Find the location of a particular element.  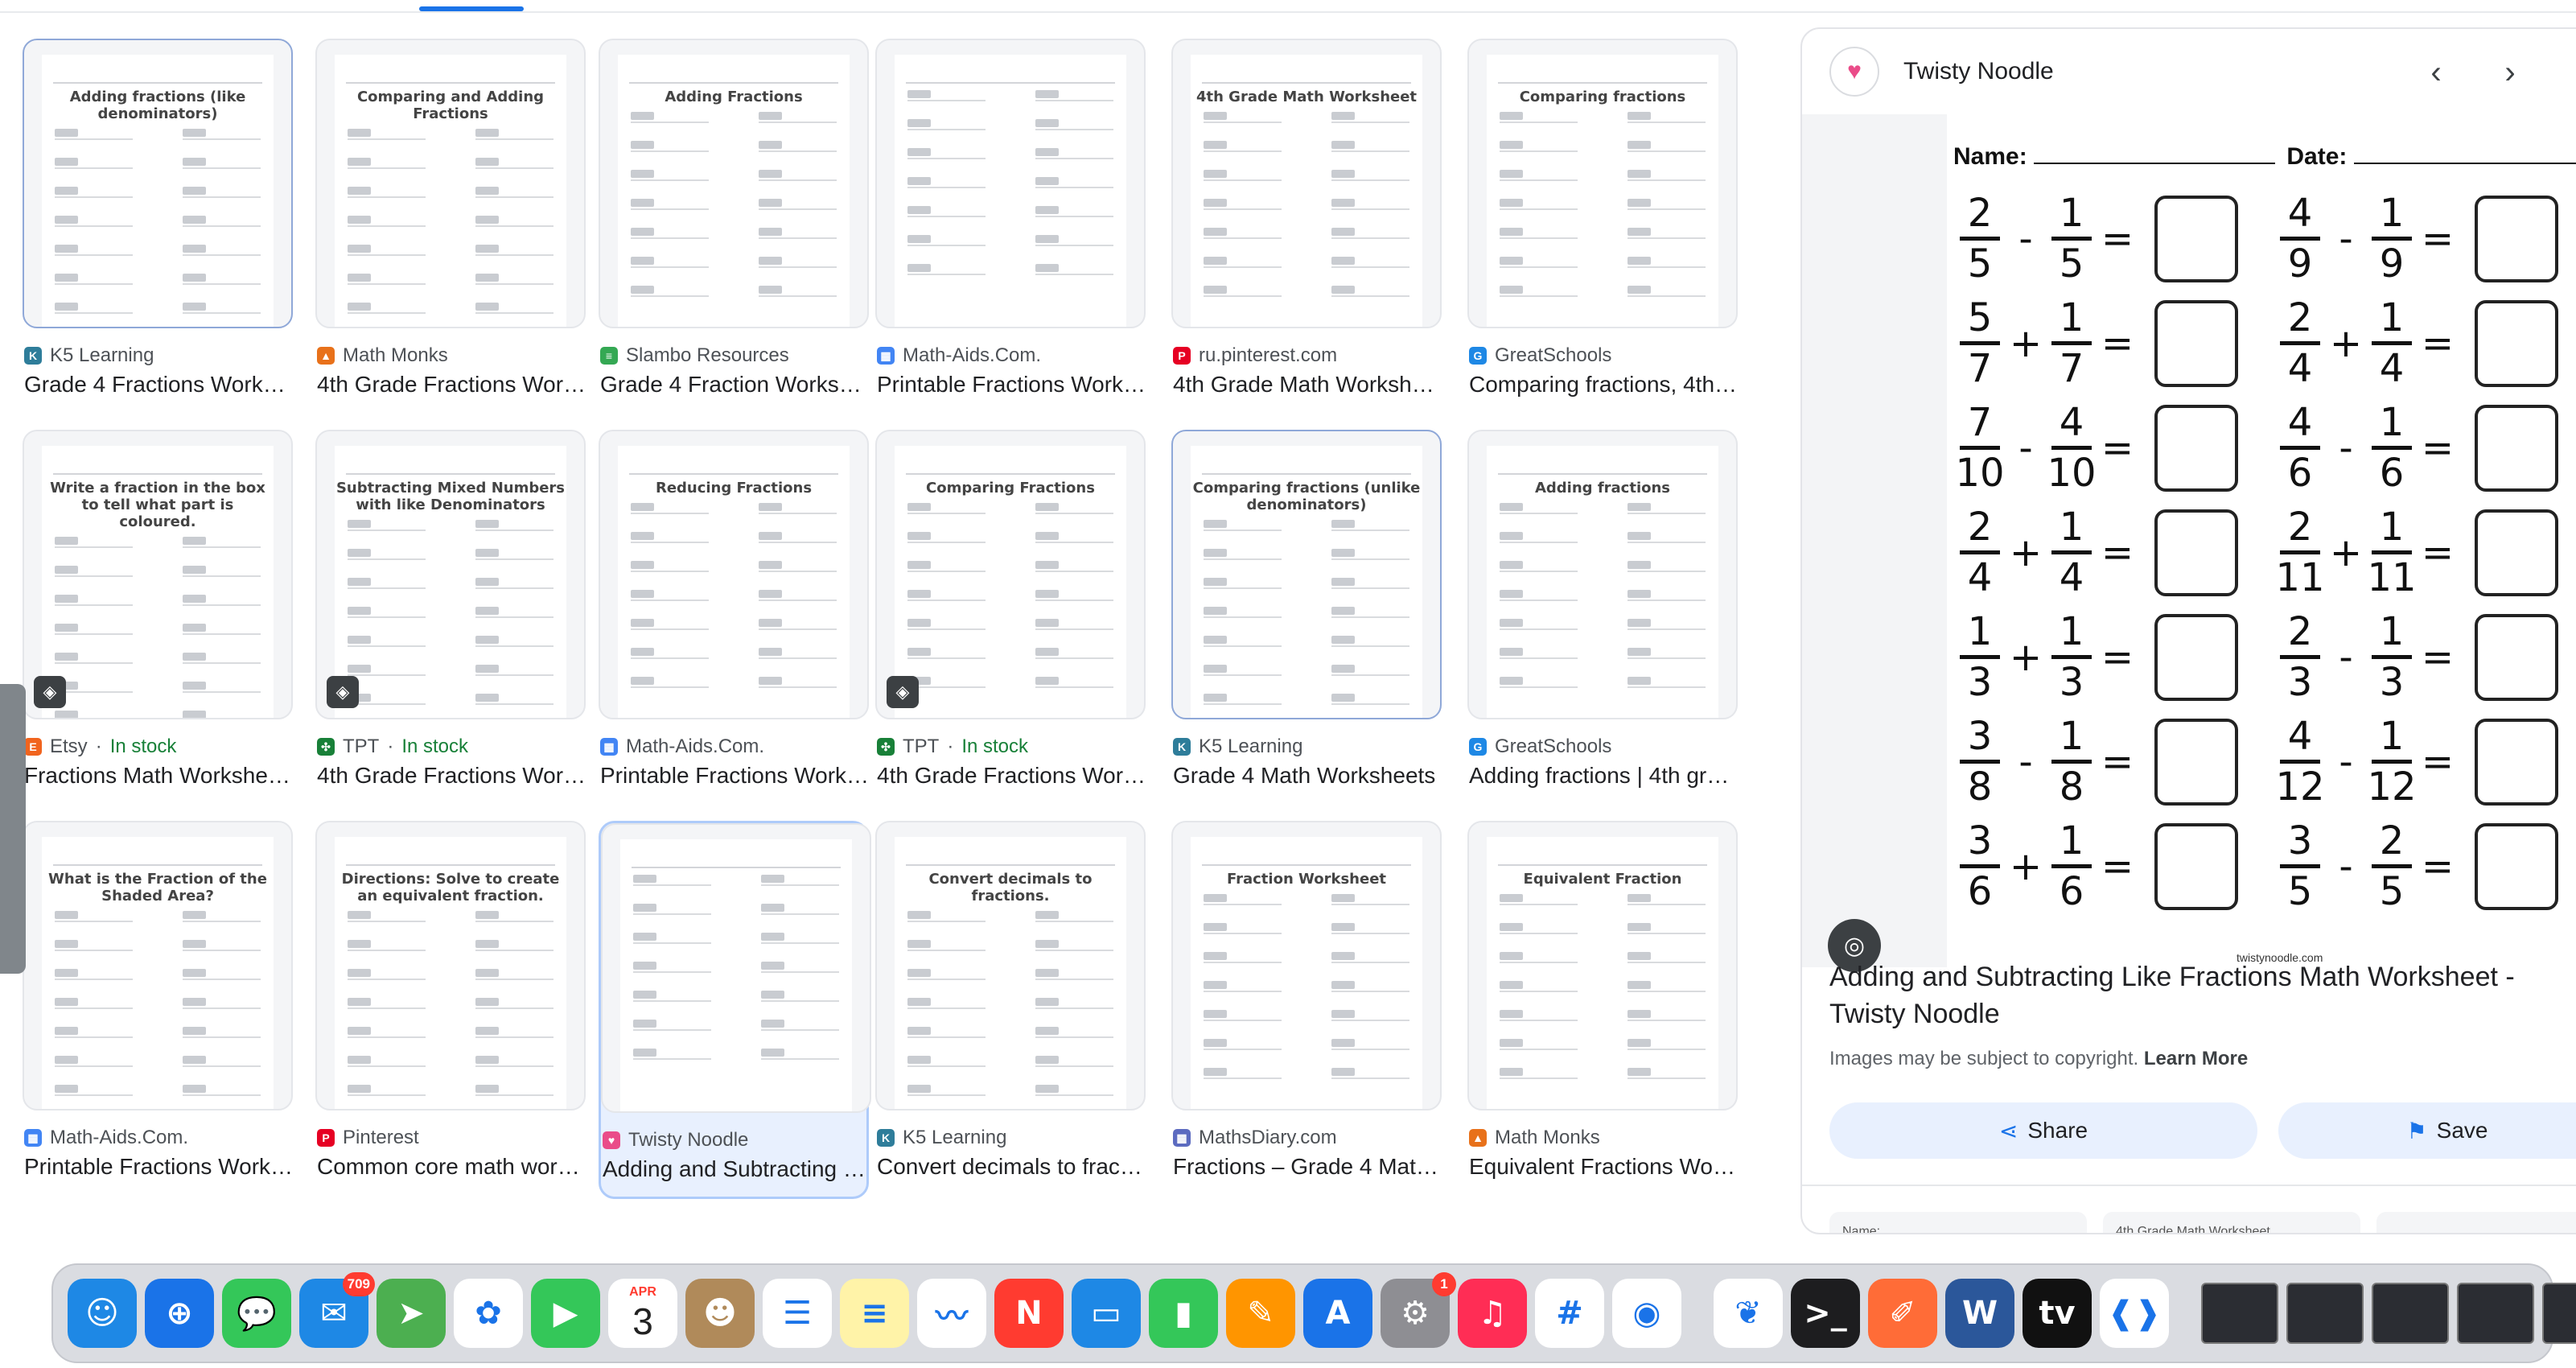

previous-image-button: ‹ is located at coordinates (2436, 72).